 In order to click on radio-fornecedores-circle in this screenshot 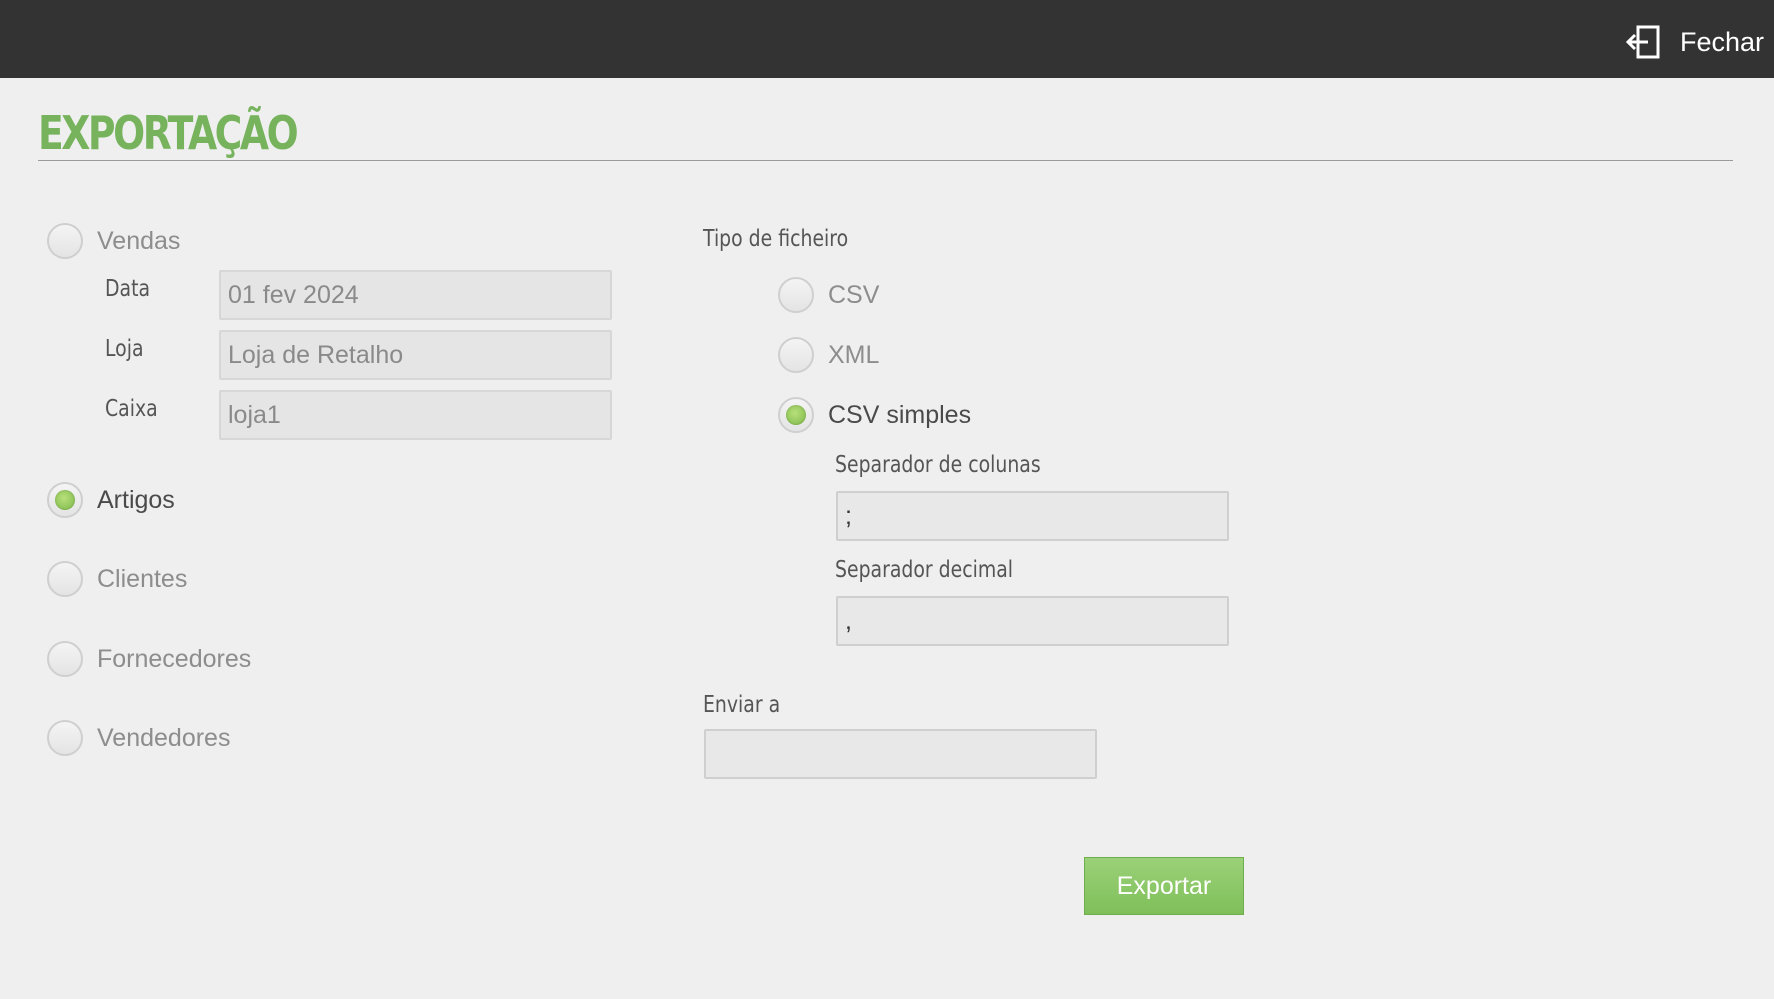, I will do `click(65, 659)`.